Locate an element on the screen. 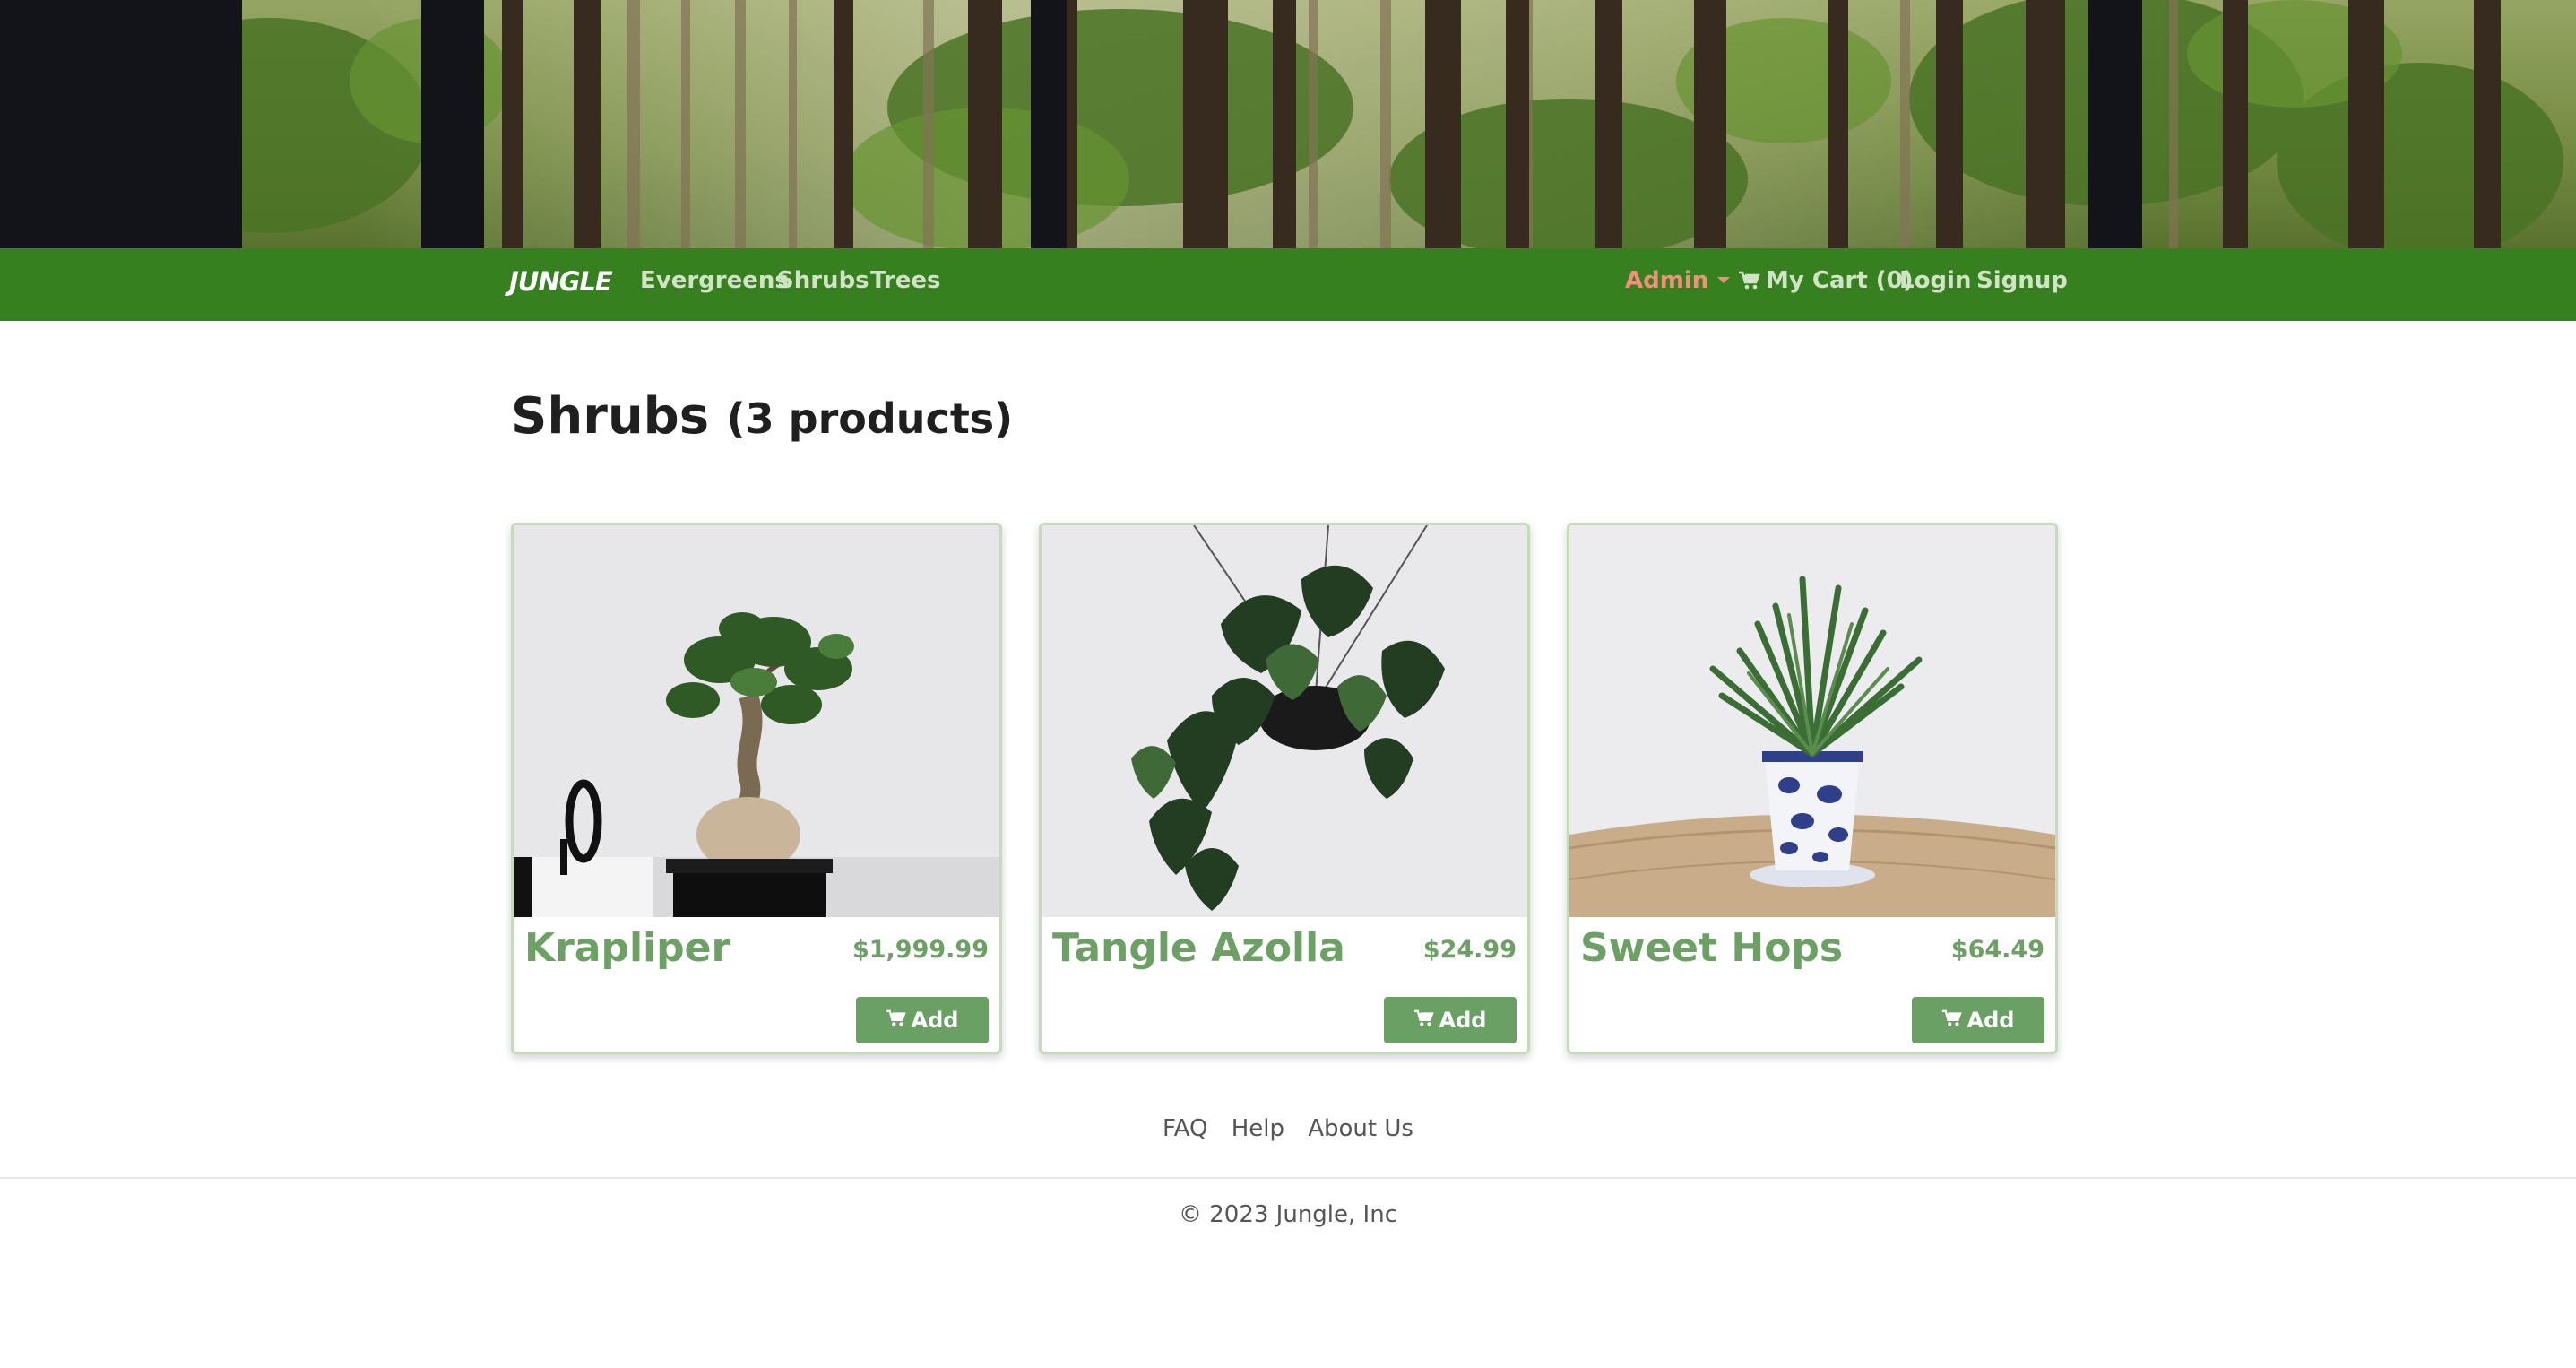 This screenshot has width=2576, height=1368. product-name: Tangle Azolla is located at coordinates (1198, 948).